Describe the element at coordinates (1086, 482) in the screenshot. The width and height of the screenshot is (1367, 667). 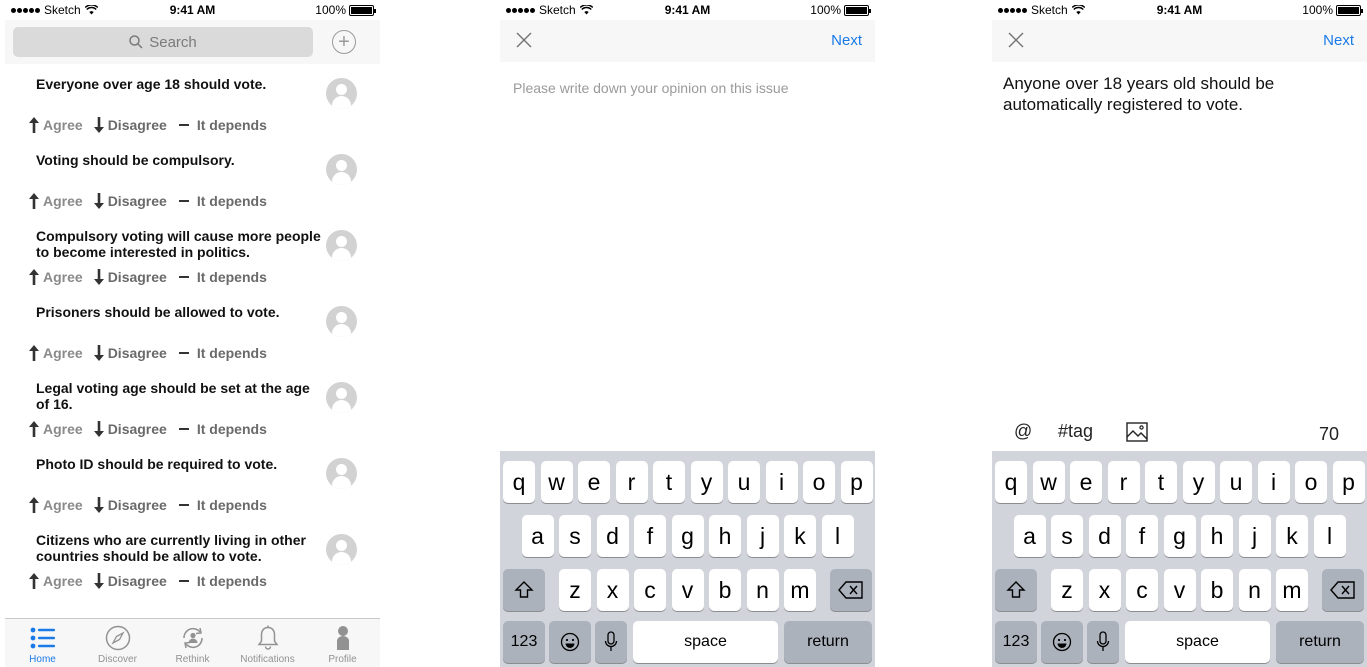
I see `key: e` at that location.